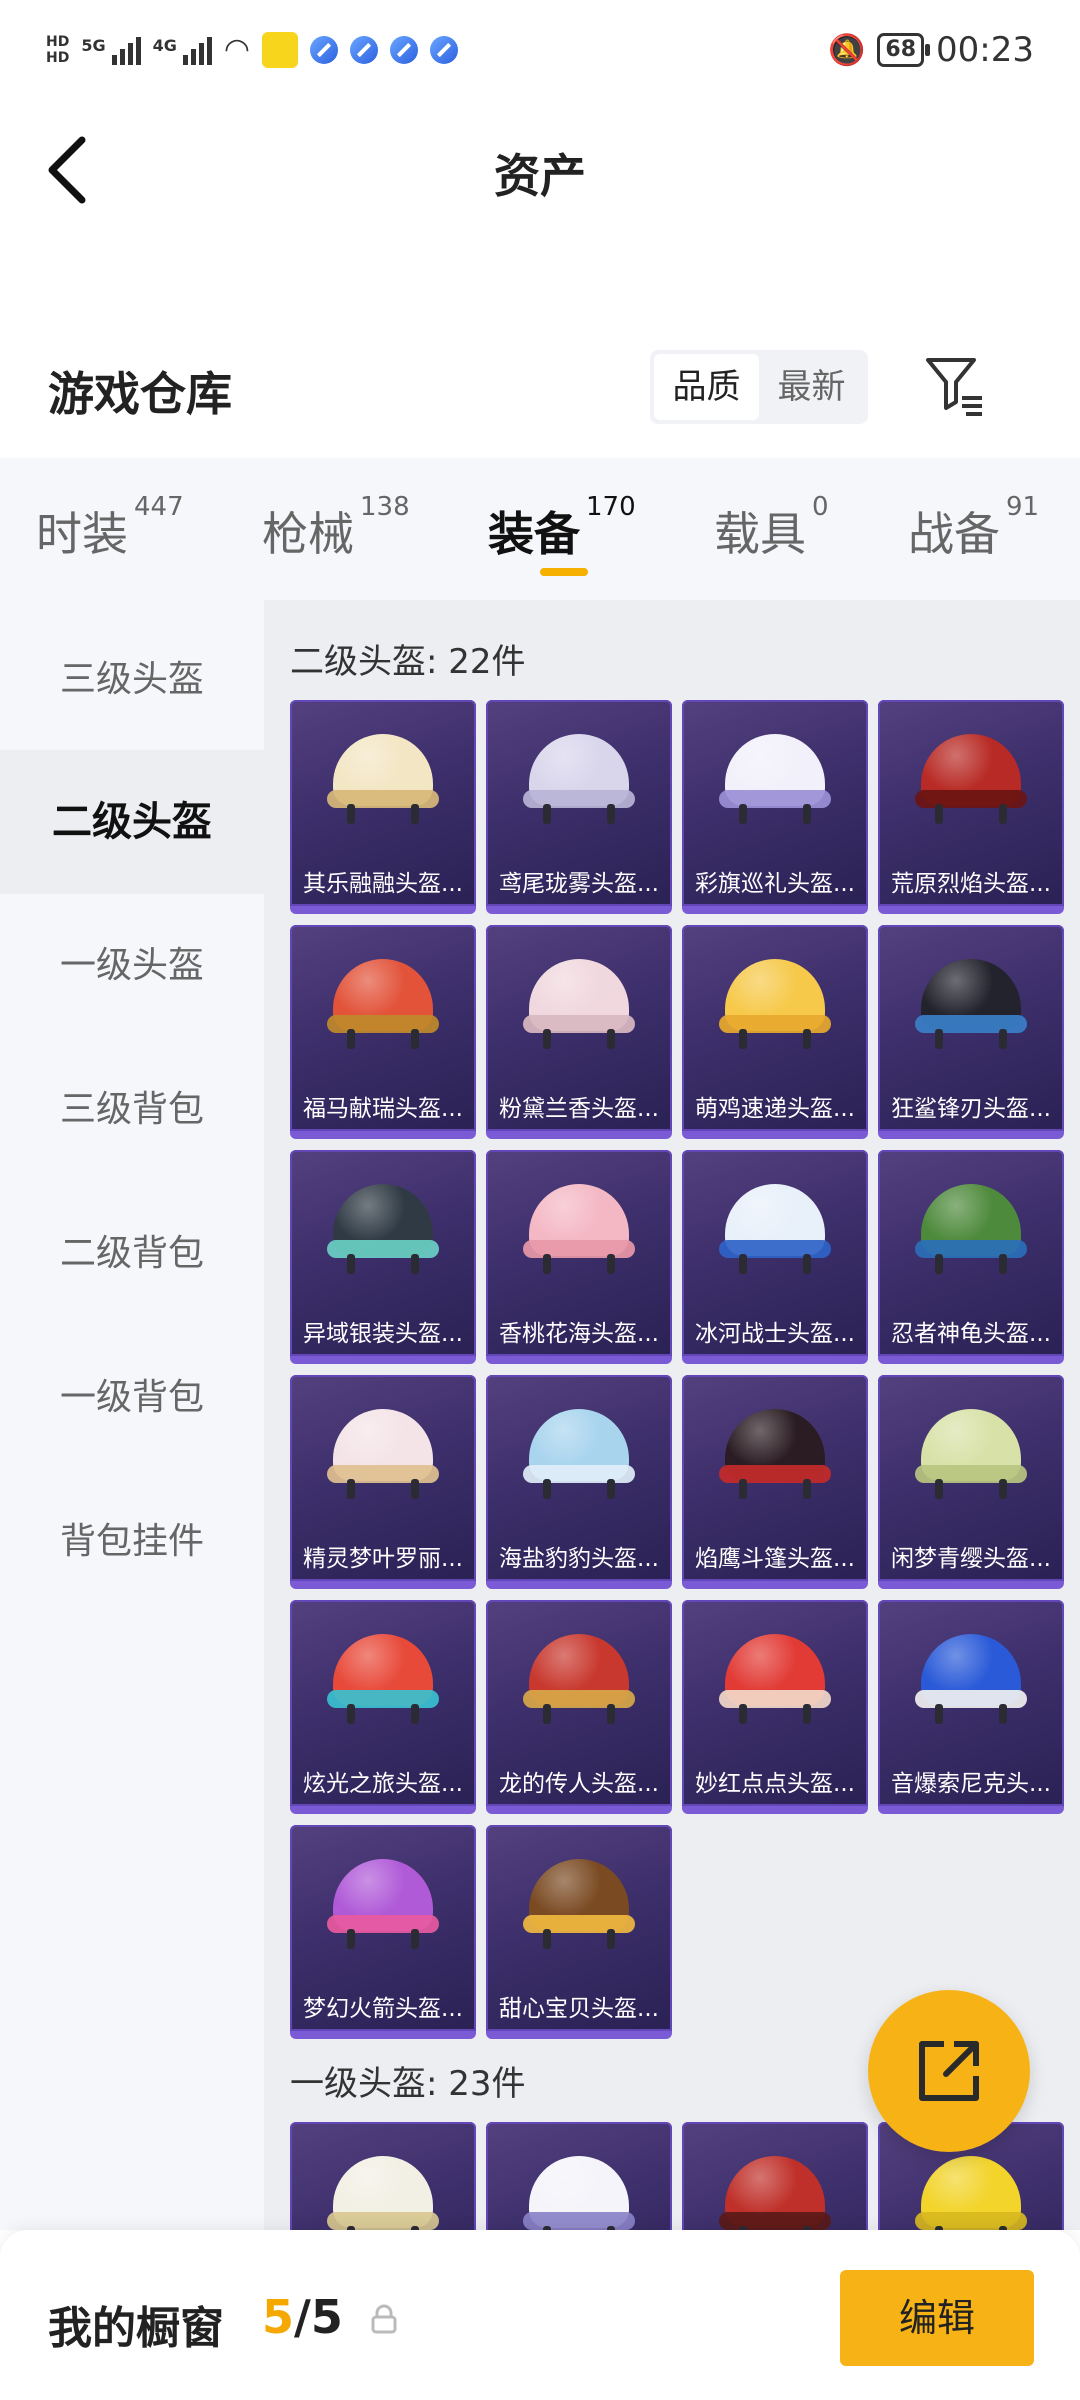  Describe the element at coordinates (937, 2318) in the screenshot. I see `edit-showcase-button: 编辑` at that location.